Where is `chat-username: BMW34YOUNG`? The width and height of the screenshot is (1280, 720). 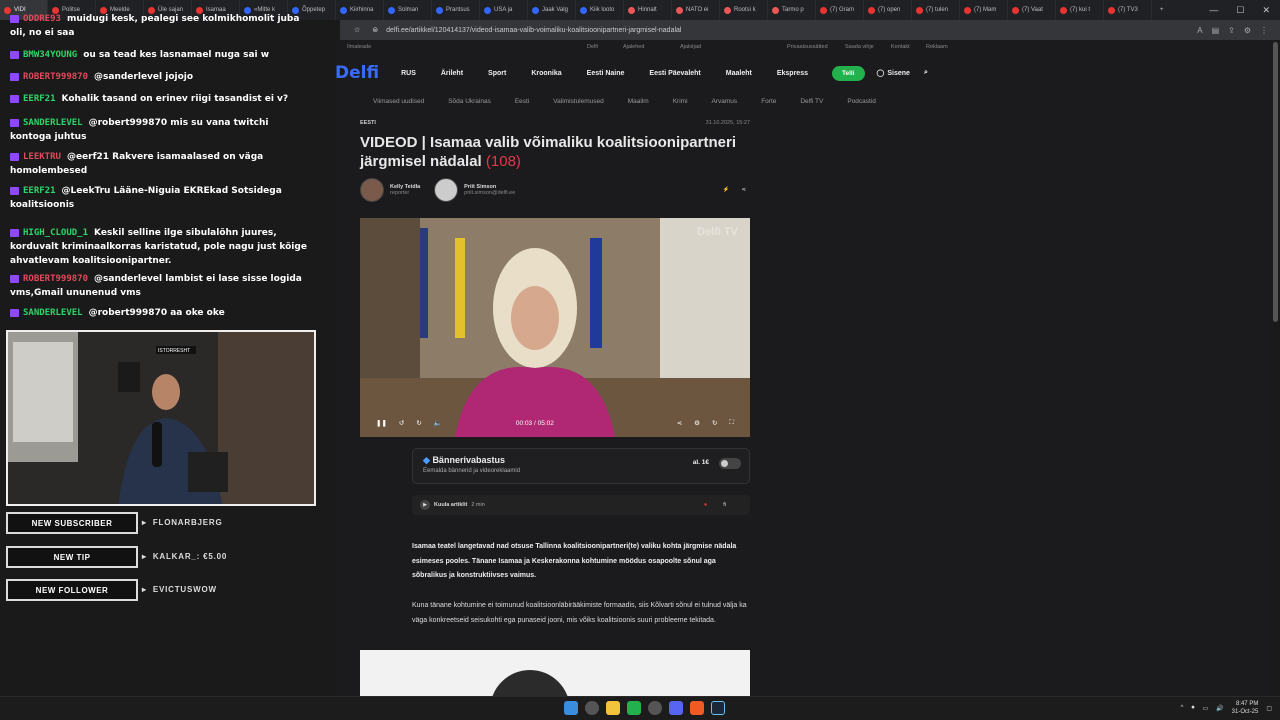 chat-username: BMW34YOUNG is located at coordinates (50, 55).